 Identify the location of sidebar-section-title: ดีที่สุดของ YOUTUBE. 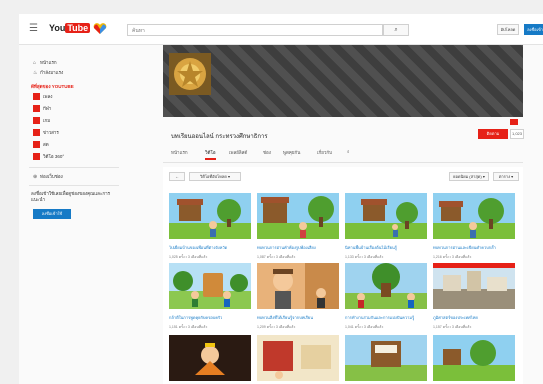
(52, 86).